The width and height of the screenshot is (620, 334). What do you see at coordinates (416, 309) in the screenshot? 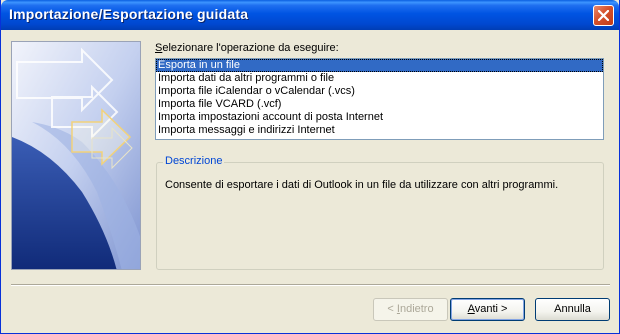
I see `back-label: ndietro` at bounding box center [416, 309].